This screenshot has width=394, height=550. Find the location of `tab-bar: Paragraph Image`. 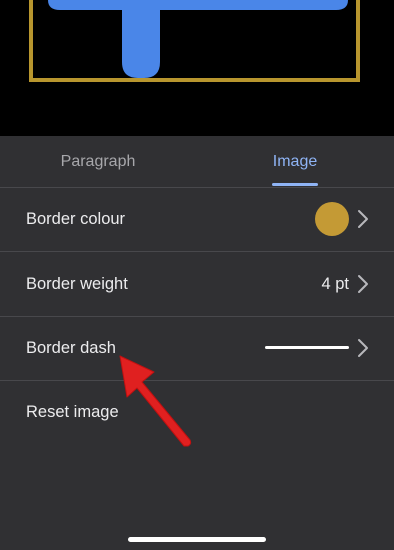

tab-bar: Paragraph Image is located at coordinates (197, 162).